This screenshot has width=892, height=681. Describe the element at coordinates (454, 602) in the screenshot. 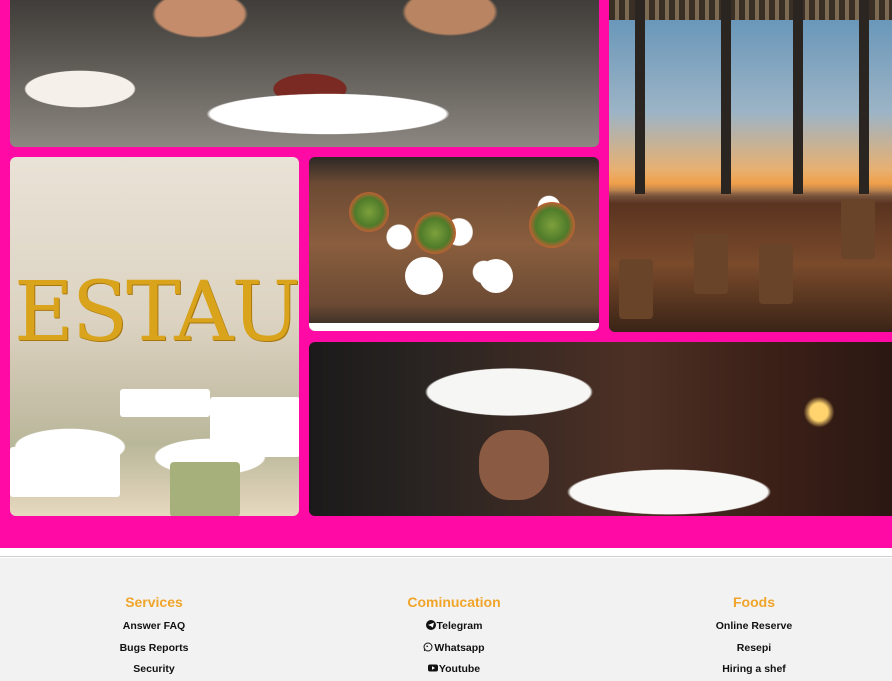

I see `footer-heading-communication: Cominucation` at that location.